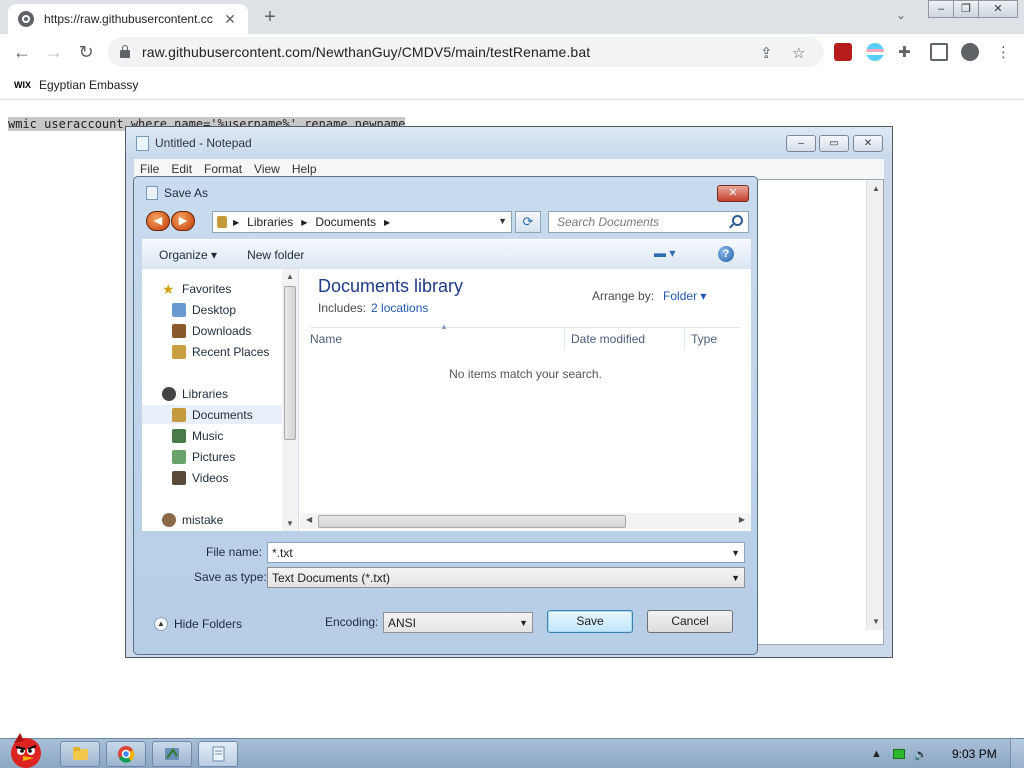  What do you see at coordinates (939, 52) in the screenshot?
I see `side-panel-icon` at bounding box center [939, 52].